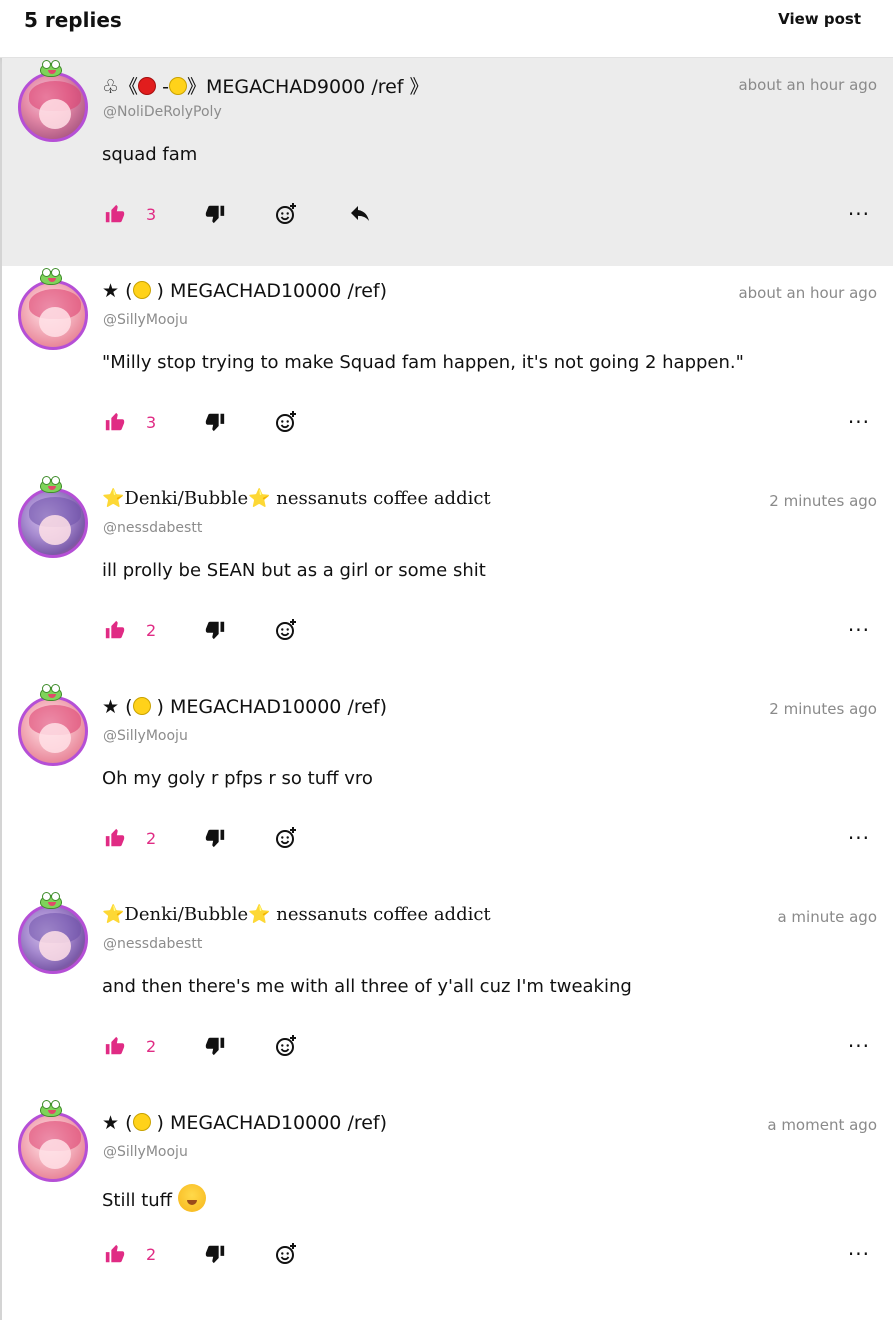 This screenshot has width=893, height=1320. I want to click on comment-body: Still tuff, so click(154, 1198).